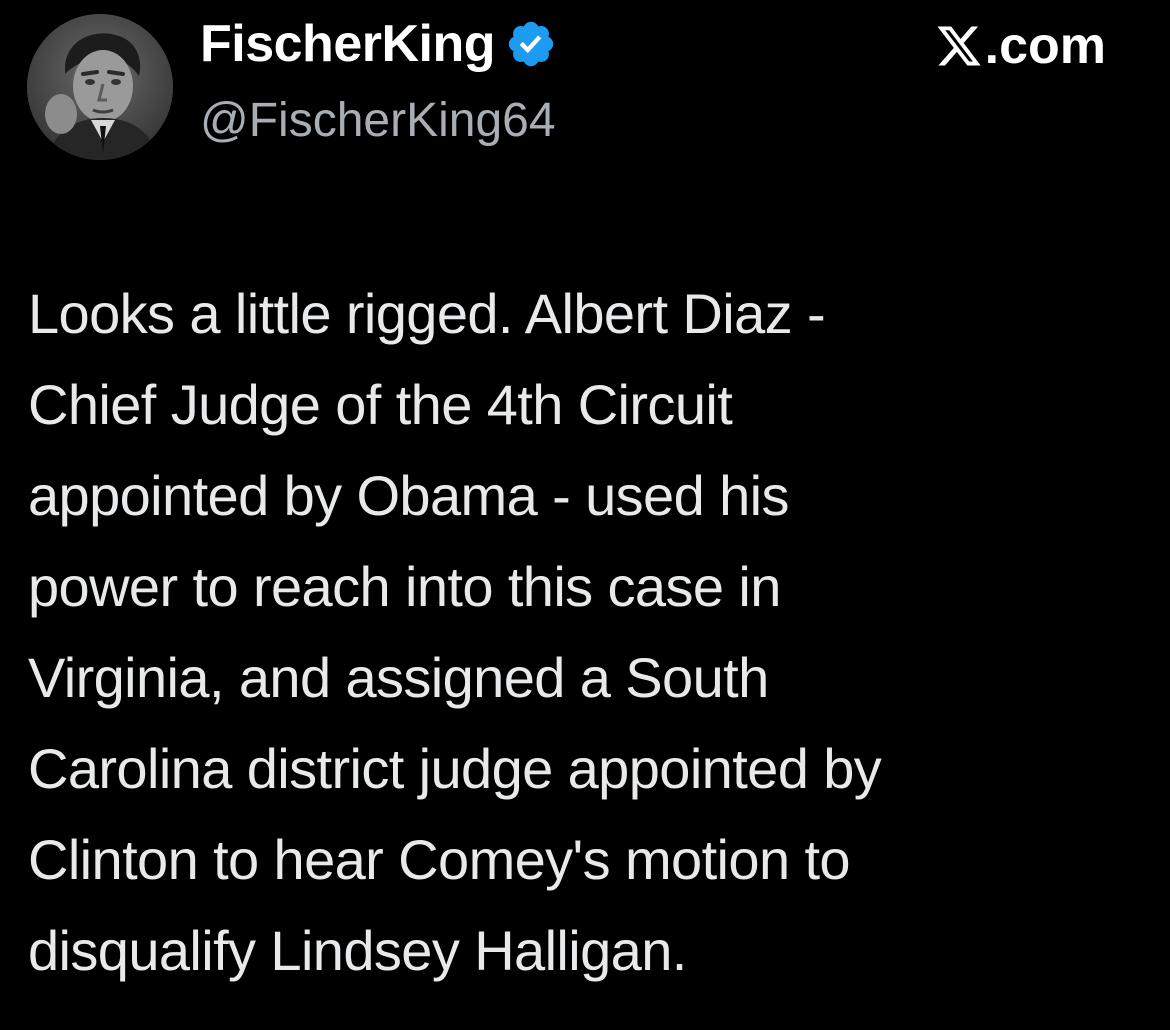 The width and height of the screenshot is (1170, 1030). I want to click on tweet-text-line: Virginia, and assigned a South, so click(398, 677).